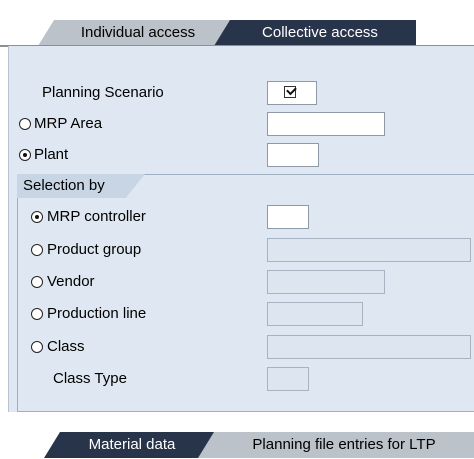 This screenshot has height=459, width=474. What do you see at coordinates (315, 314) in the screenshot?
I see `production-line-input` at bounding box center [315, 314].